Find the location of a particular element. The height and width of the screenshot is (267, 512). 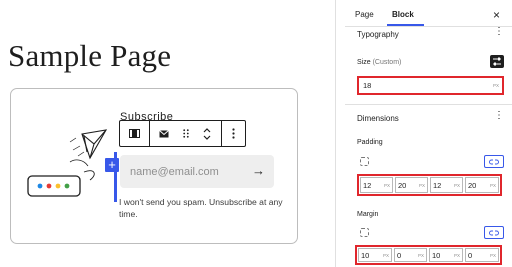

padding-right-input: 20 PX is located at coordinates (411, 185).